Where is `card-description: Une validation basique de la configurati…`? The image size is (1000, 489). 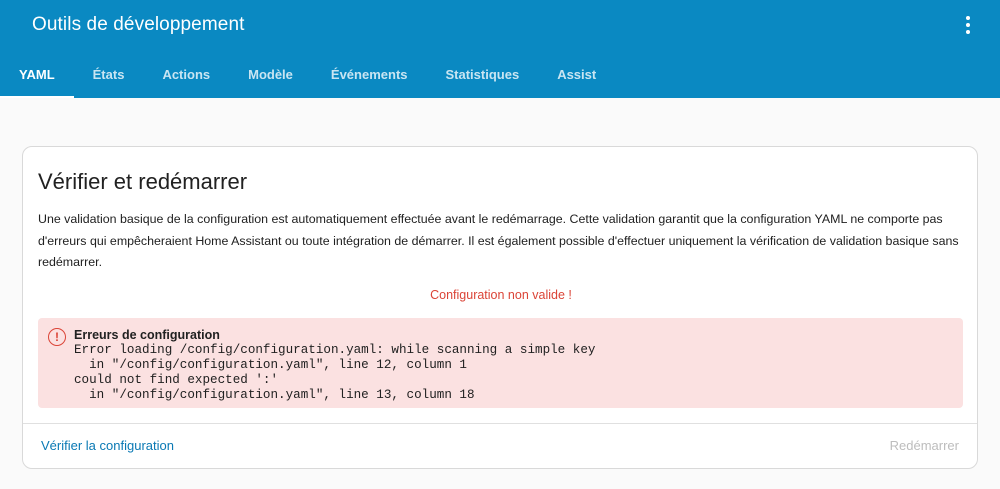 card-description: Une validation basique de la configurati… is located at coordinates (498, 240).